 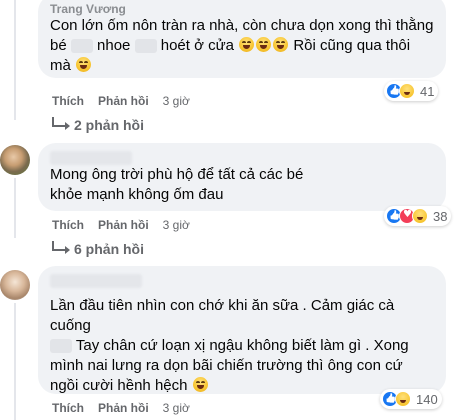 What do you see at coordinates (427, 91) in the screenshot?
I see `reaction-count: 41` at bounding box center [427, 91].